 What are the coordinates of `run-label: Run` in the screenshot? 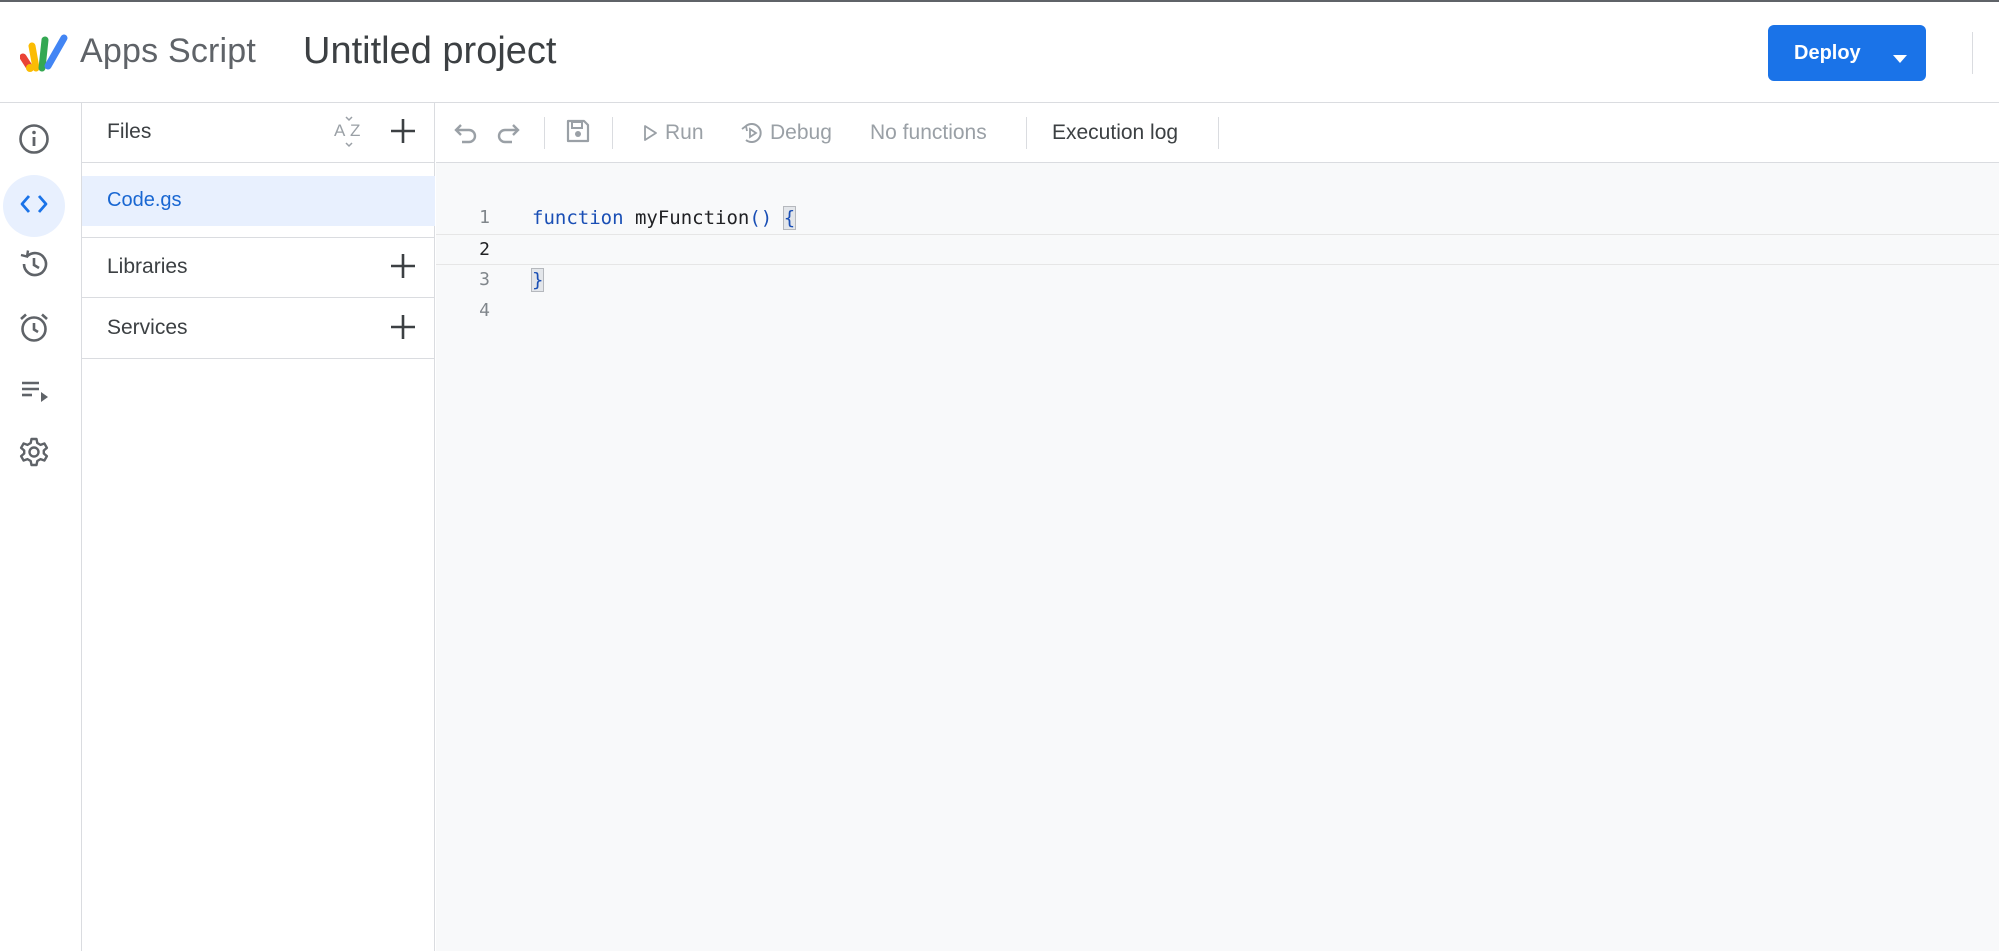 It's located at (684, 132).